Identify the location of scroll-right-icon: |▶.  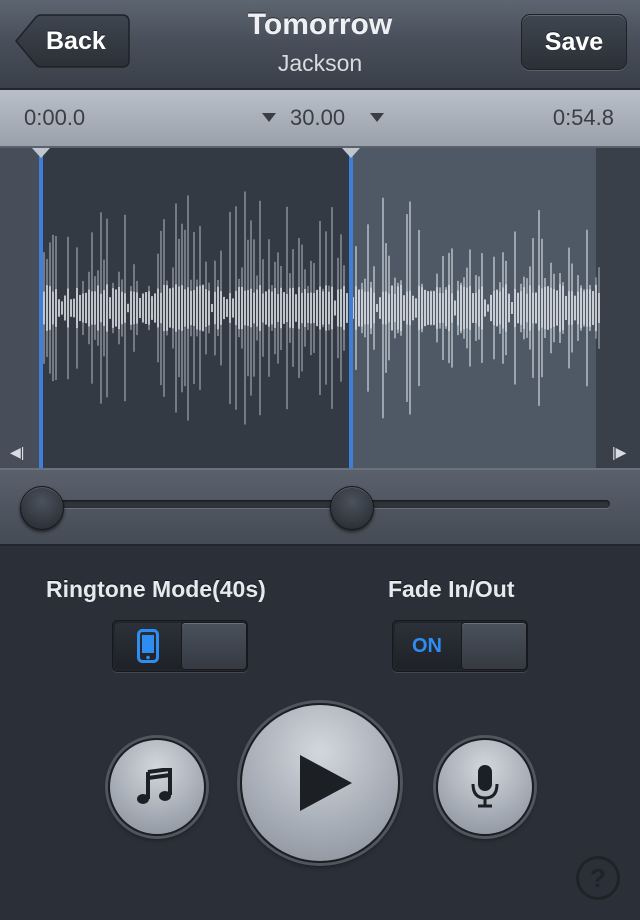
(619, 452).